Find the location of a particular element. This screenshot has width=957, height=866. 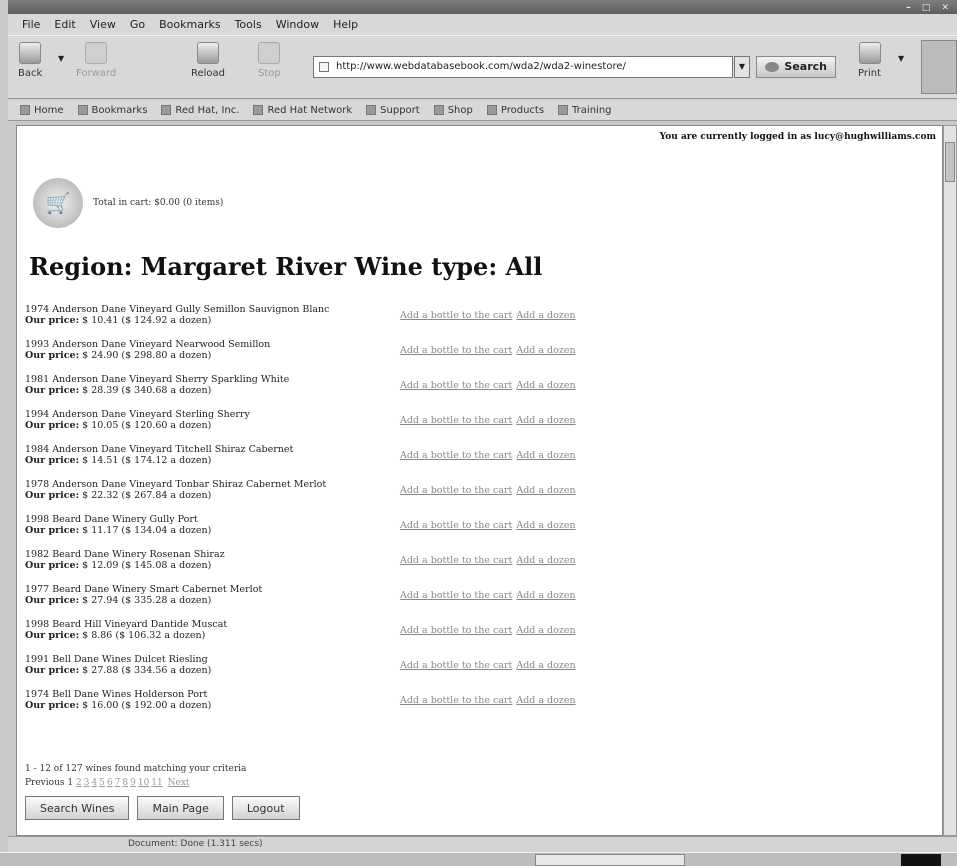

next-link: Next is located at coordinates (179, 783).